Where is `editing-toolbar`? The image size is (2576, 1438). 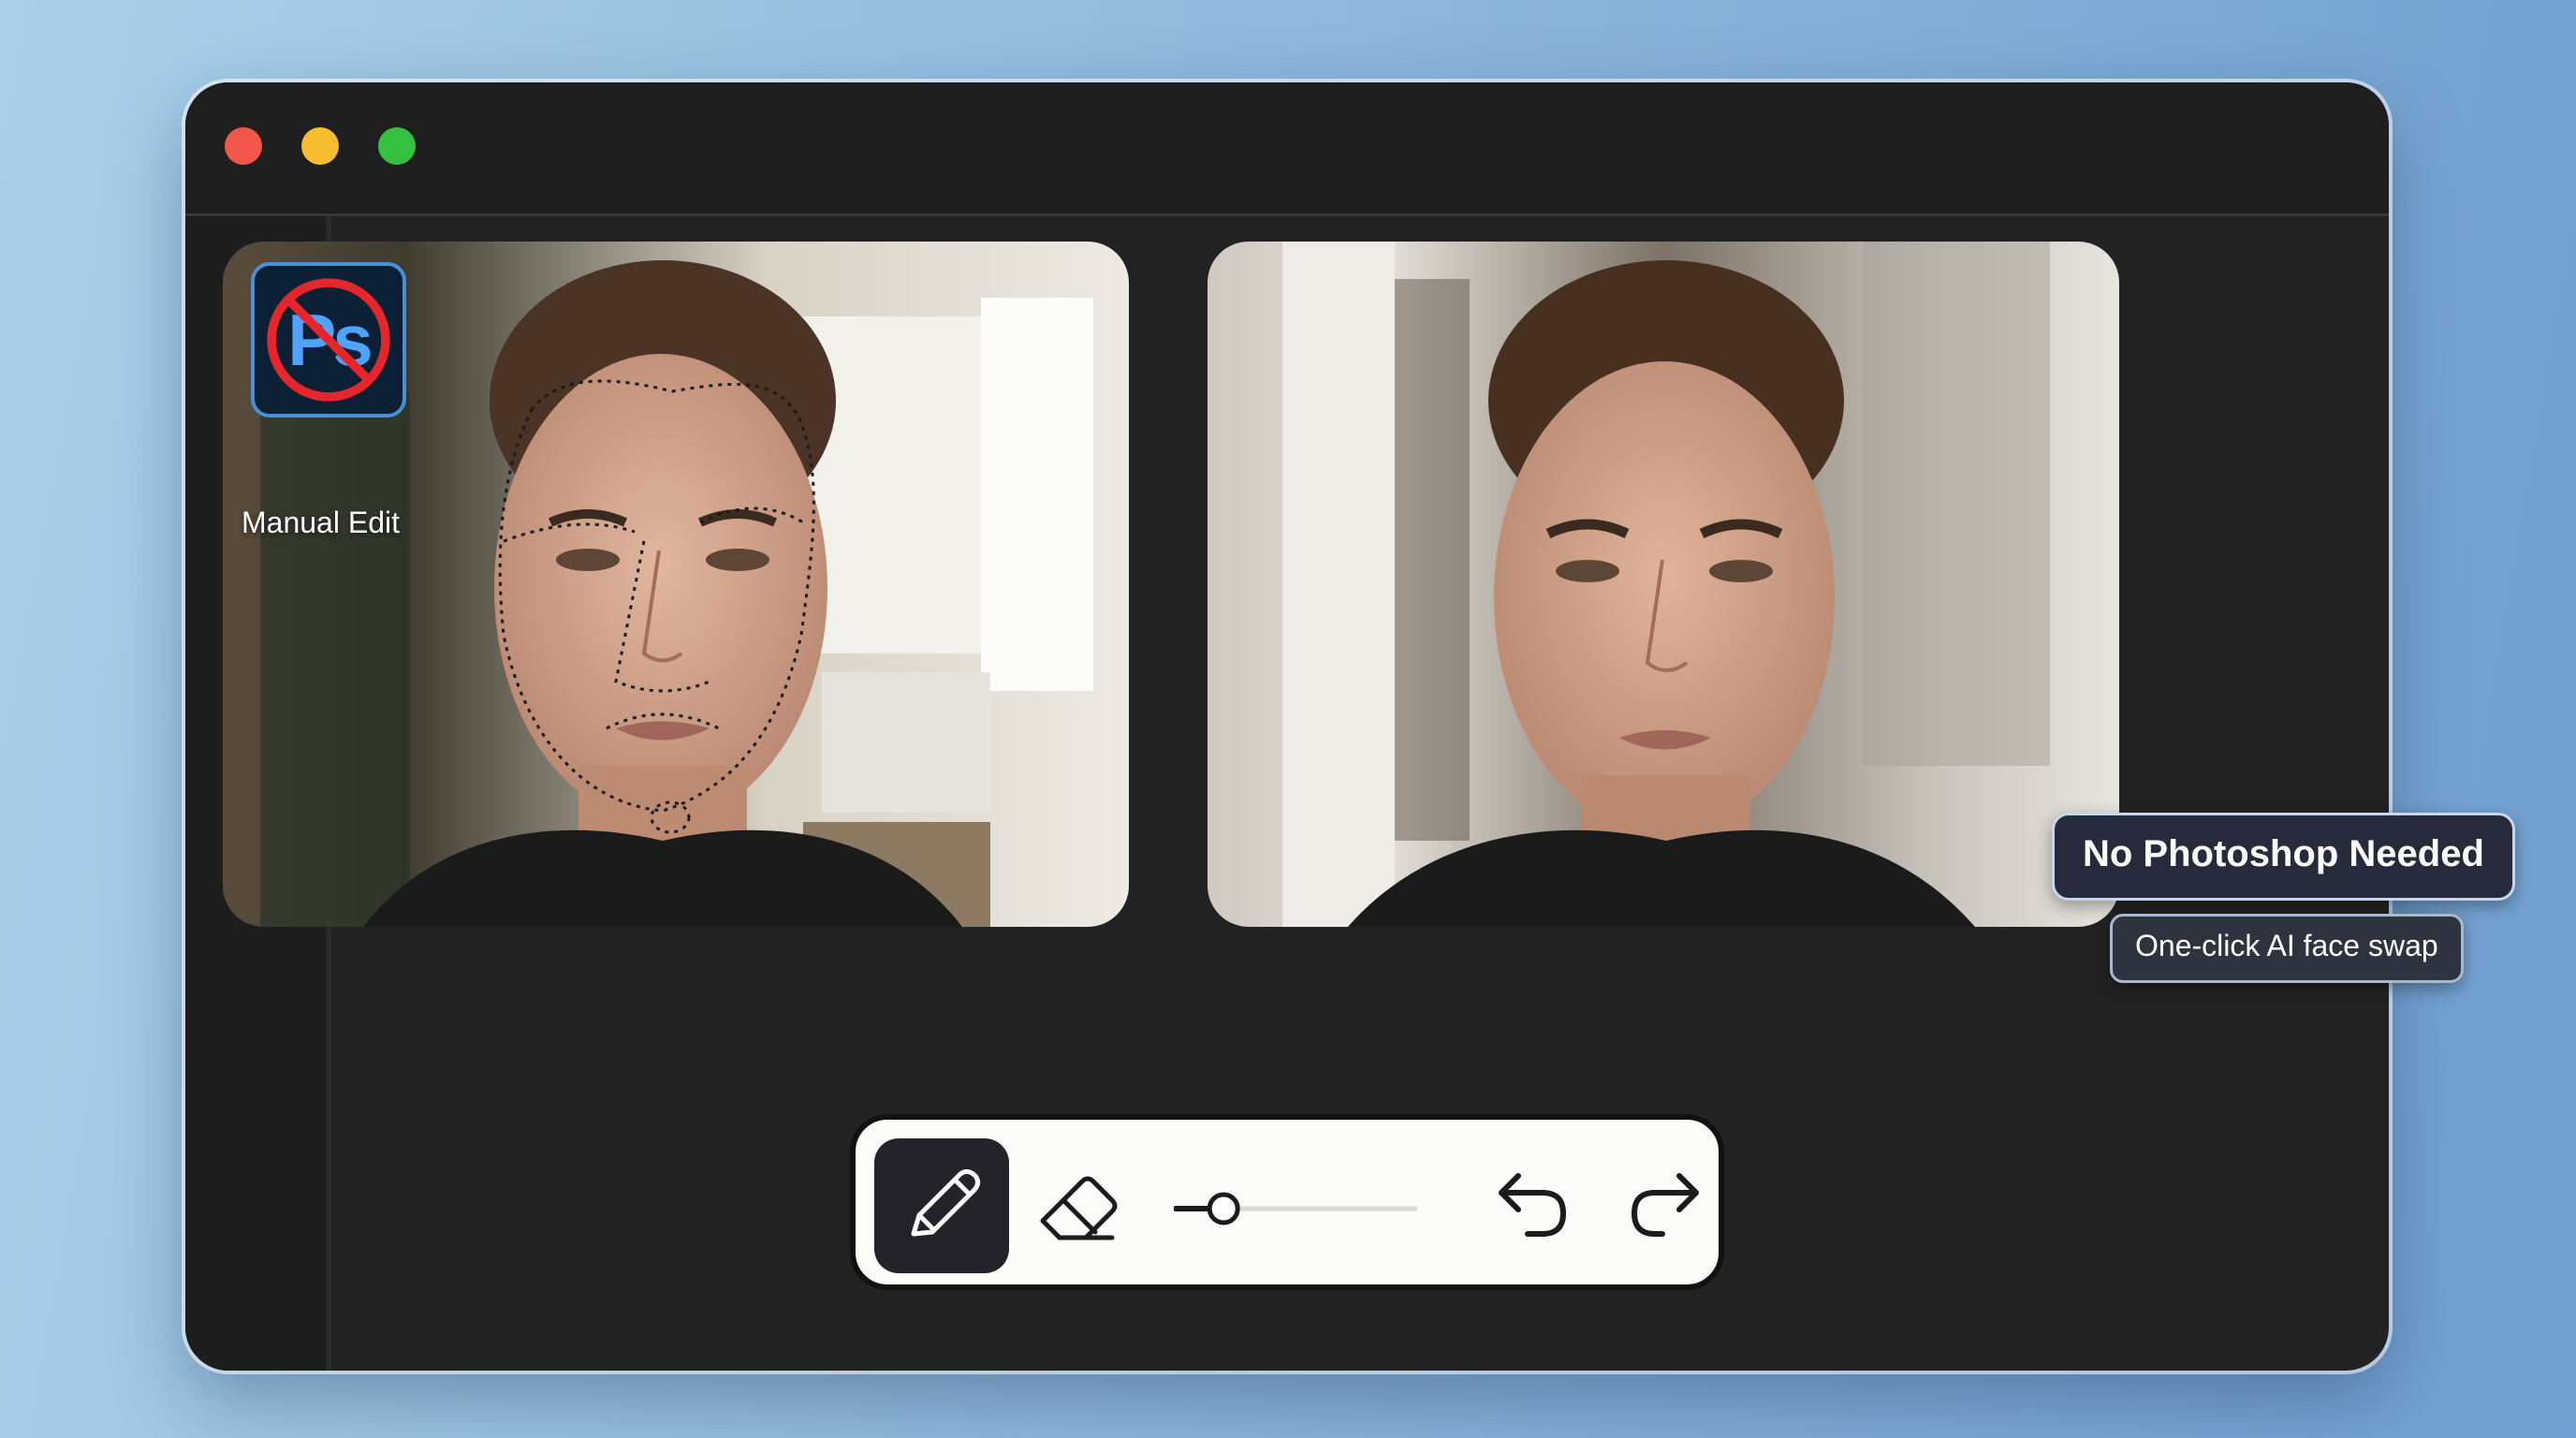 editing-toolbar is located at coordinates (1287, 1202).